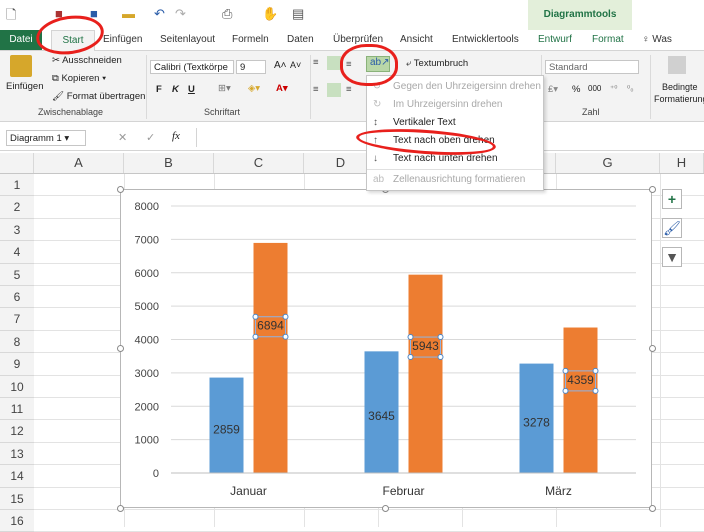 This screenshot has height=532, width=704. Describe the element at coordinates (17, 364) in the screenshot. I see `row-header: 9` at that location.